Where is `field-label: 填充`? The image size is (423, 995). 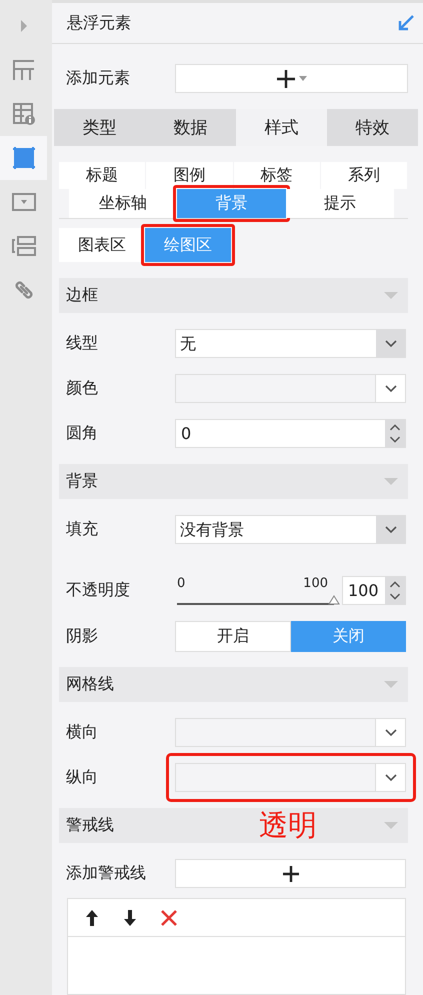
field-label: 填充 is located at coordinates (82, 529).